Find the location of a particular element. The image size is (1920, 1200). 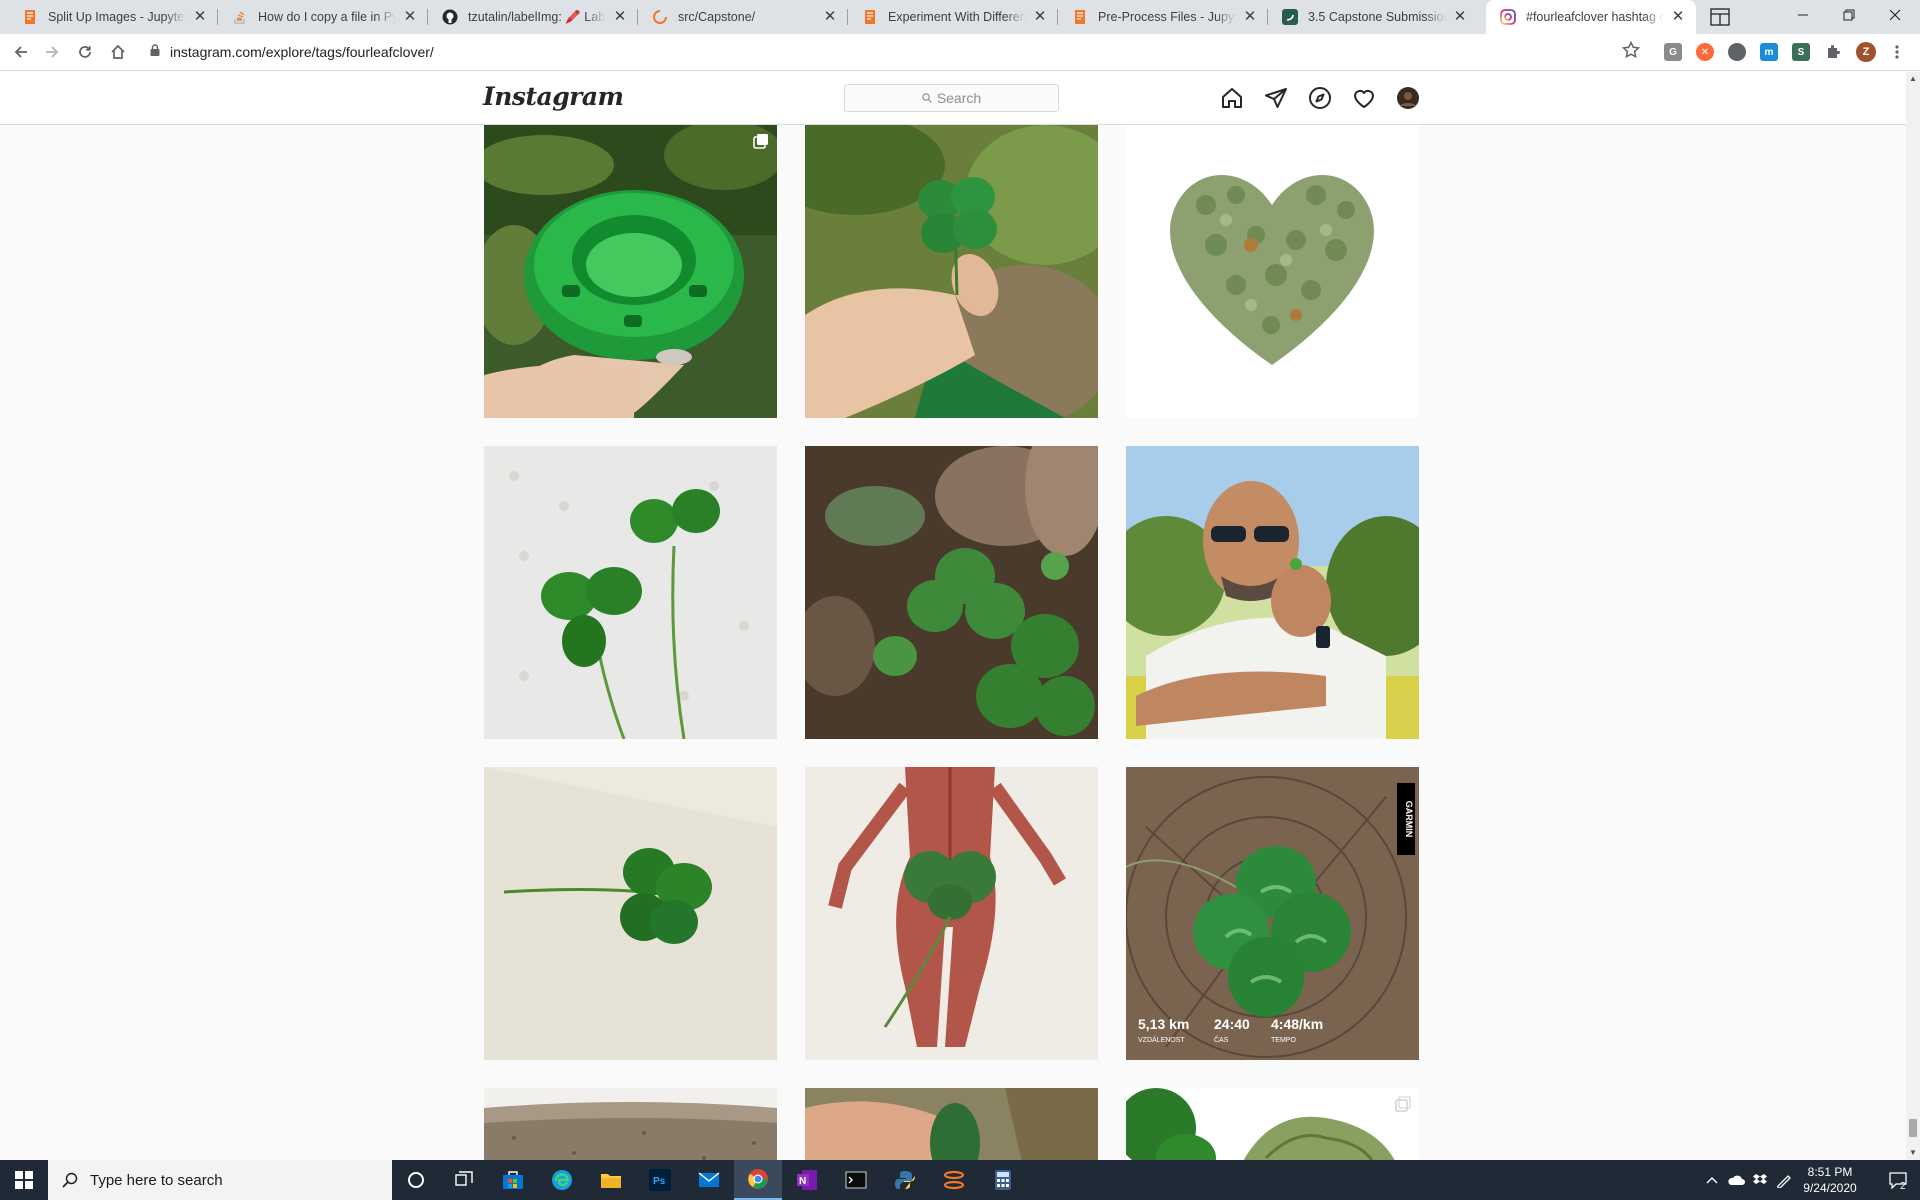

restore-icon is located at coordinates (1849, 15).